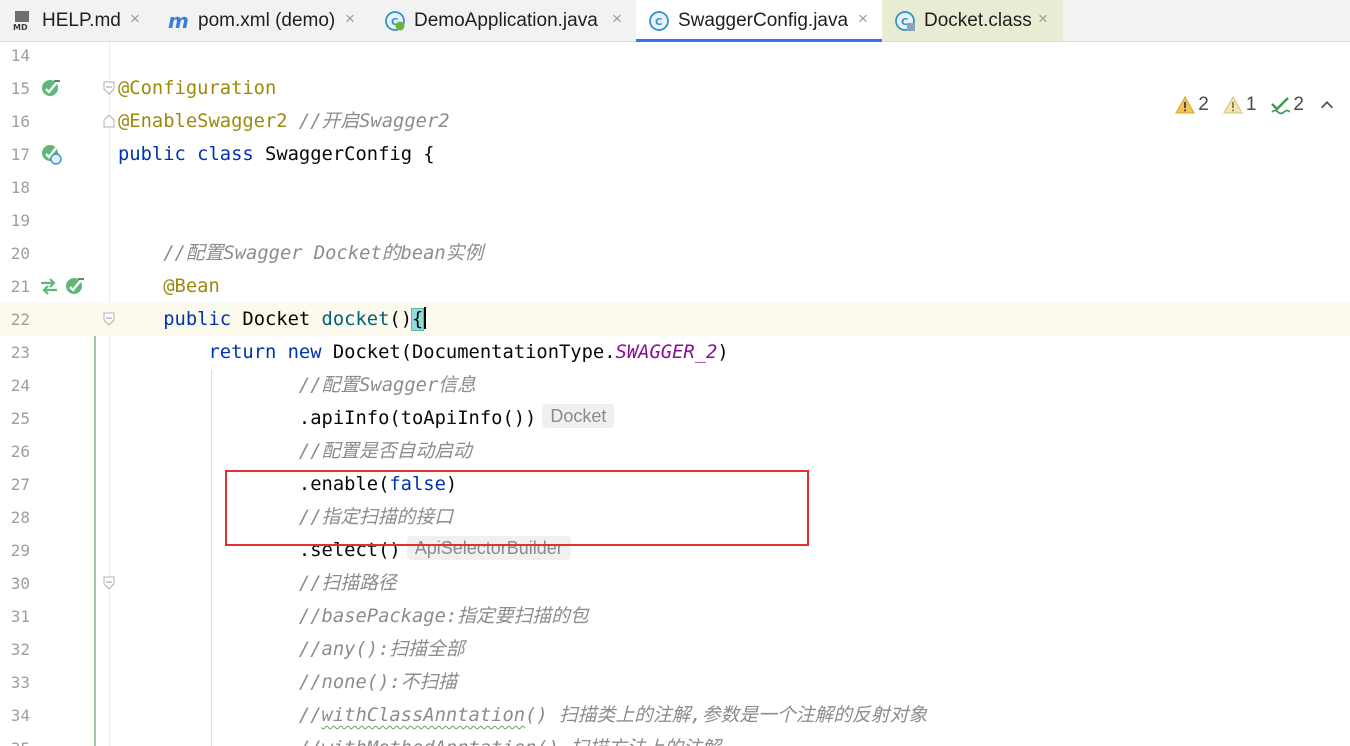  What do you see at coordinates (374, 121) in the screenshot?
I see `code-token: //开启Swagger2` at bounding box center [374, 121].